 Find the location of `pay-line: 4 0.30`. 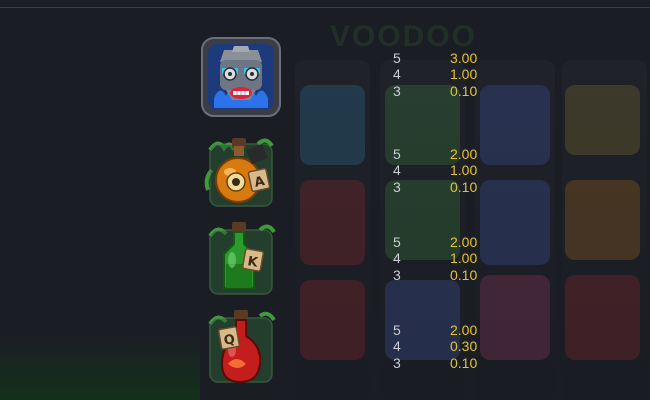

pay-line: 4 0.30 is located at coordinates (238, 346).